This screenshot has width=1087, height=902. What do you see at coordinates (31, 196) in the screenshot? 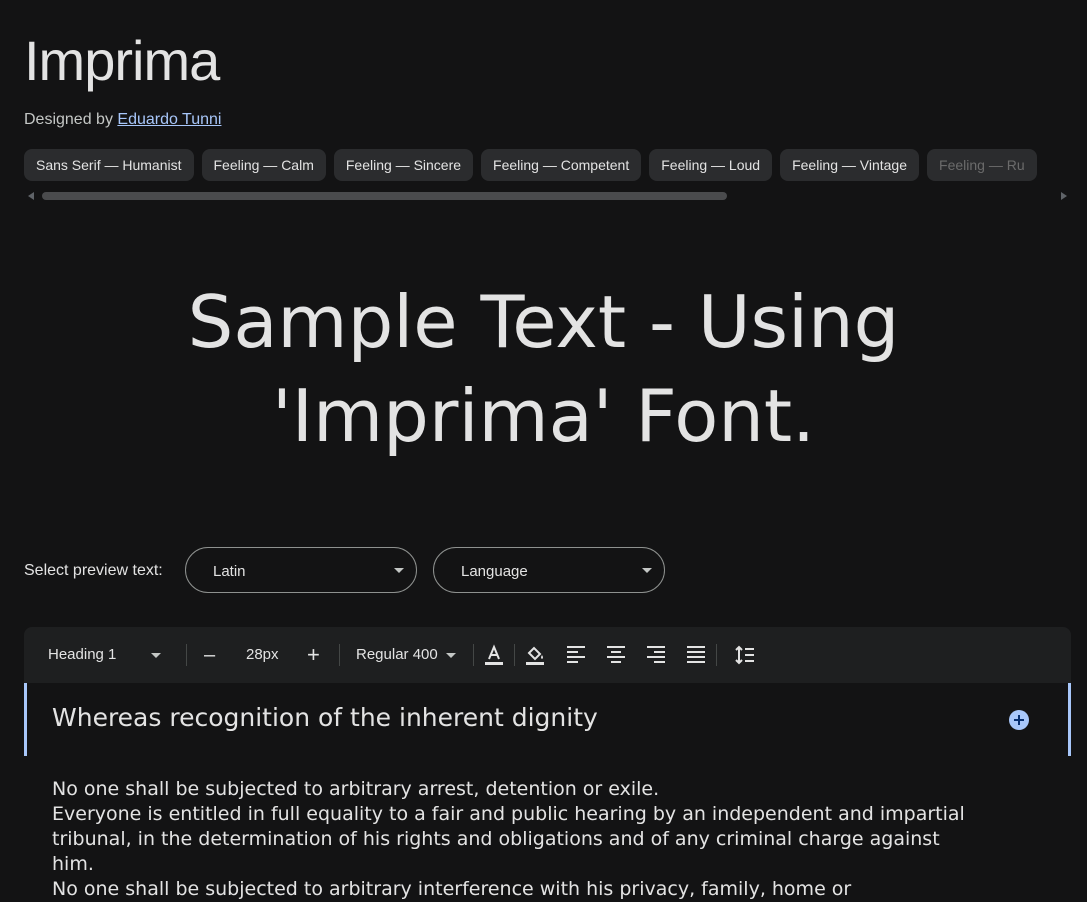
I see `scroll-left-icon` at bounding box center [31, 196].